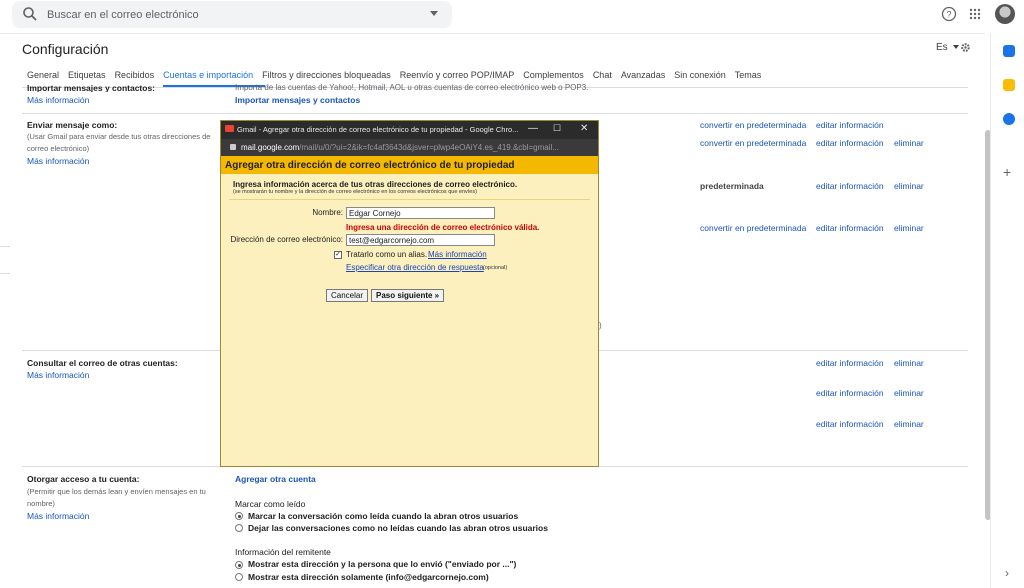 This screenshot has height=588, width=1024. Describe the element at coordinates (602, 75) in the screenshot. I see `tab-chat: Chat` at that location.